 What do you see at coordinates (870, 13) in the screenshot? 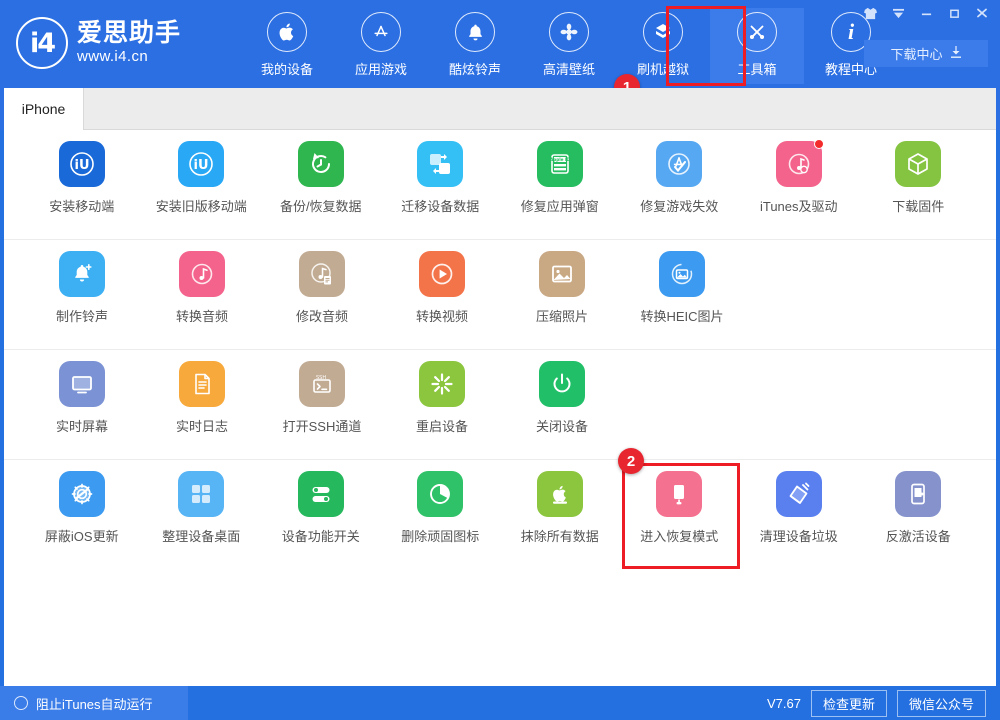
I see `skin-icon` at bounding box center [870, 13].